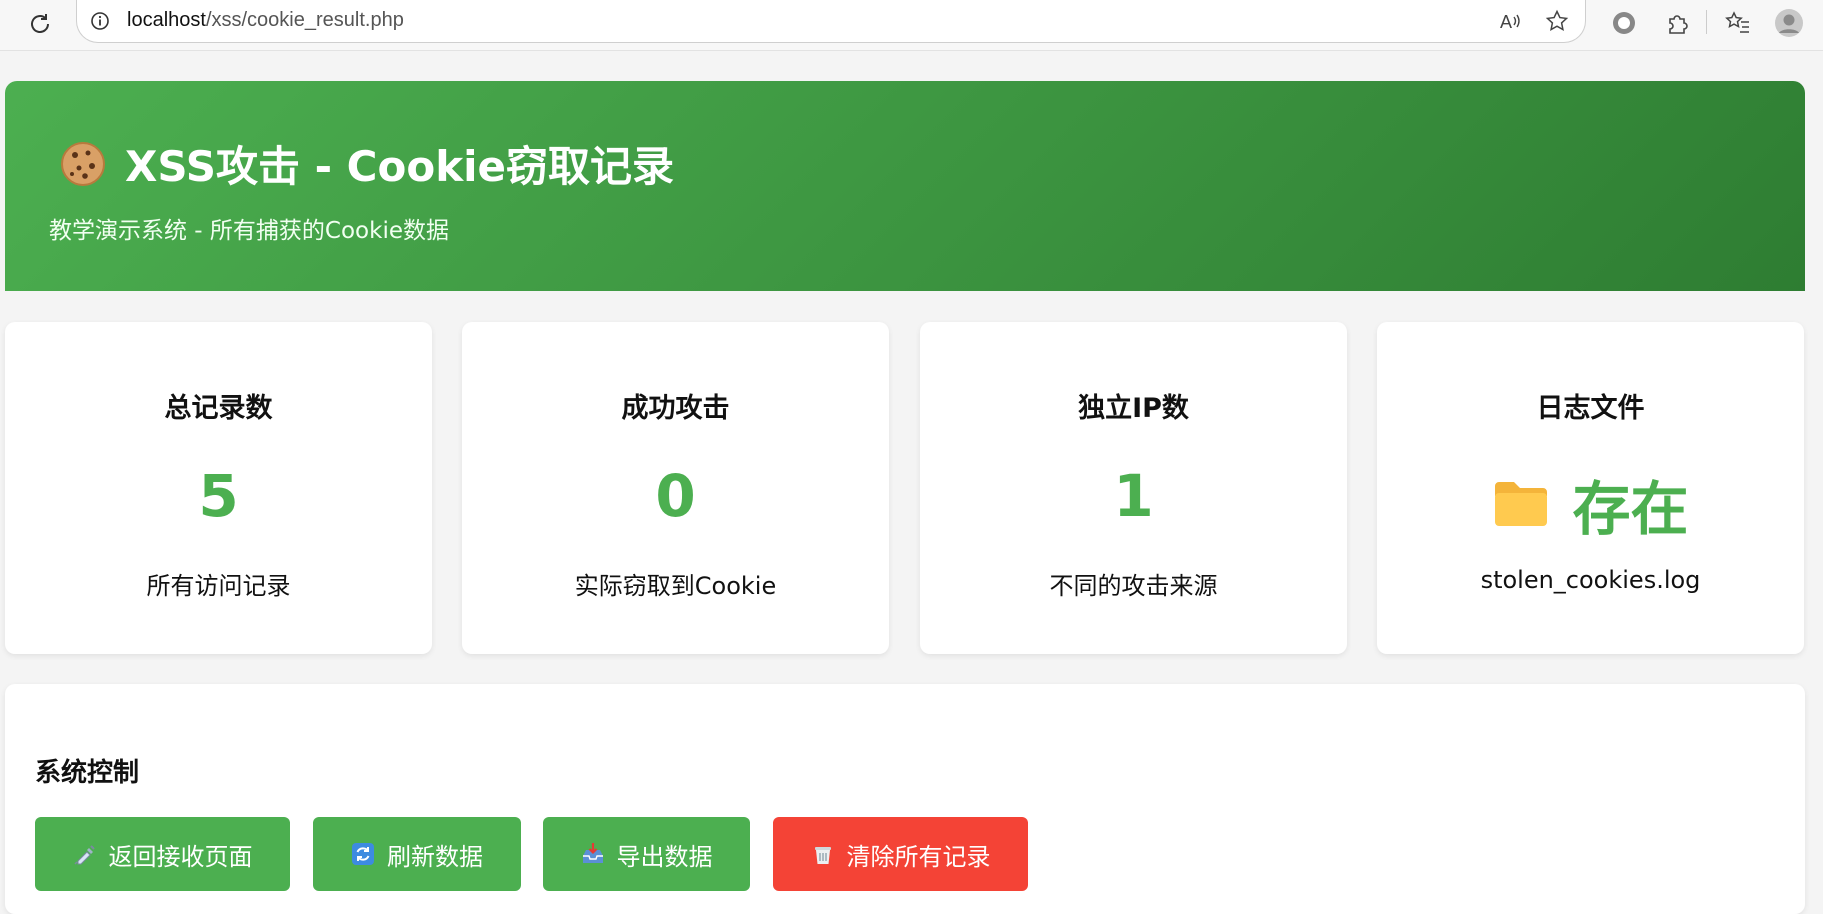  What do you see at coordinates (166, 20) in the screenshot?
I see `url-host: localhost` at bounding box center [166, 20].